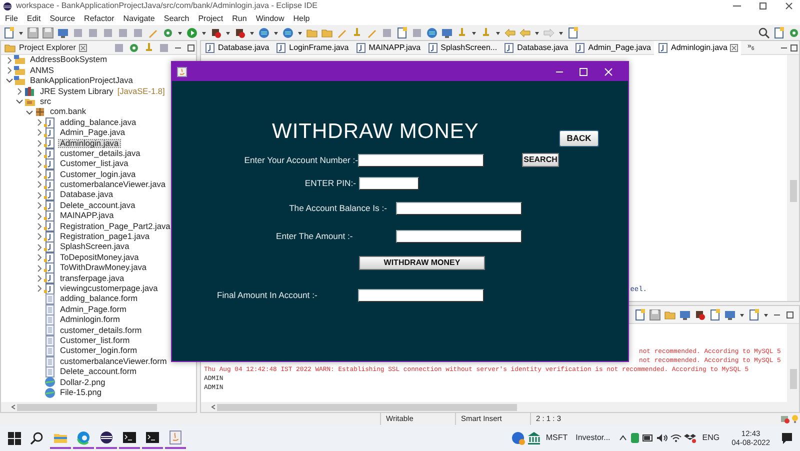  Describe the element at coordinates (95, 247) in the screenshot. I see `tree-item: SplashScreen.java` at that location.